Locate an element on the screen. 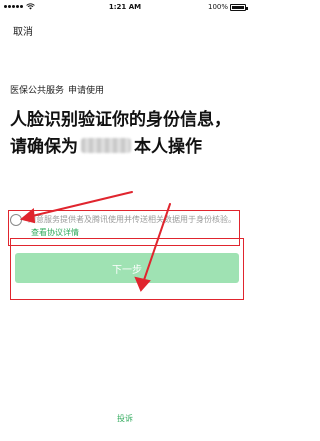  consent-statement: 同意服务提供者及腾讯使用并传送相关数据用于身份核验。 is located at coordinates (132, 219).